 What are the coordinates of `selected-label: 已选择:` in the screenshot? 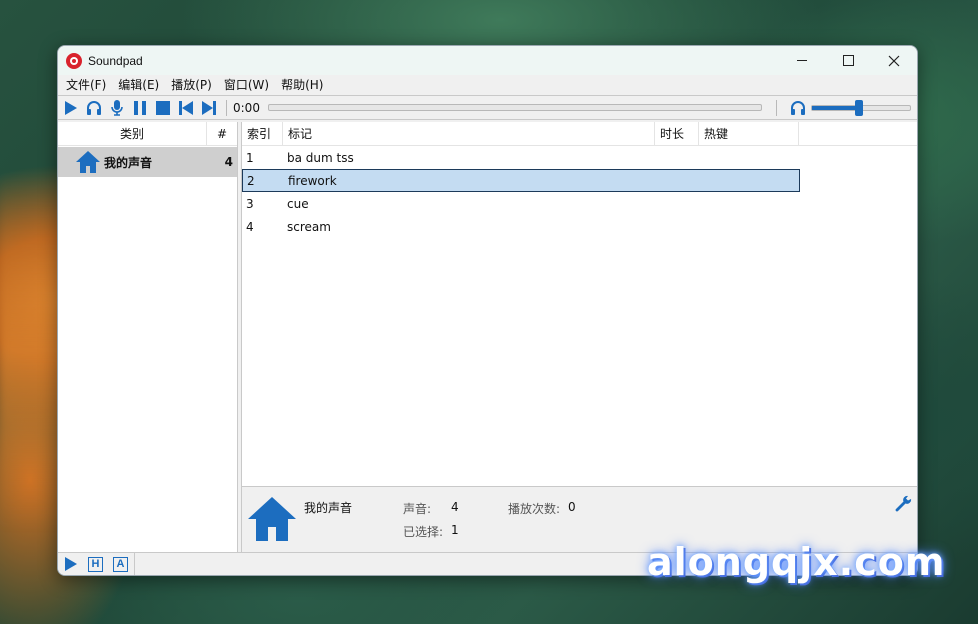 It's located at (423, 532).